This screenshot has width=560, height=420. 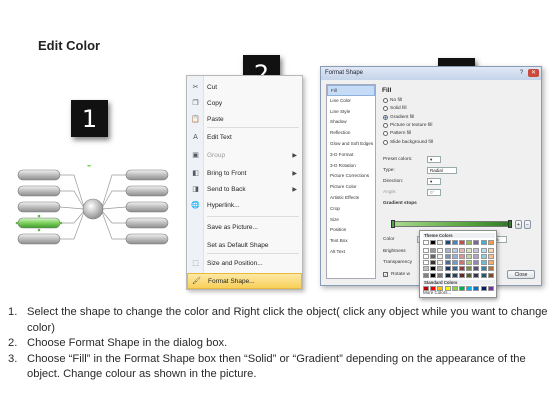 I want to click on gradient-stops-bar, so click(x=452, y=224).